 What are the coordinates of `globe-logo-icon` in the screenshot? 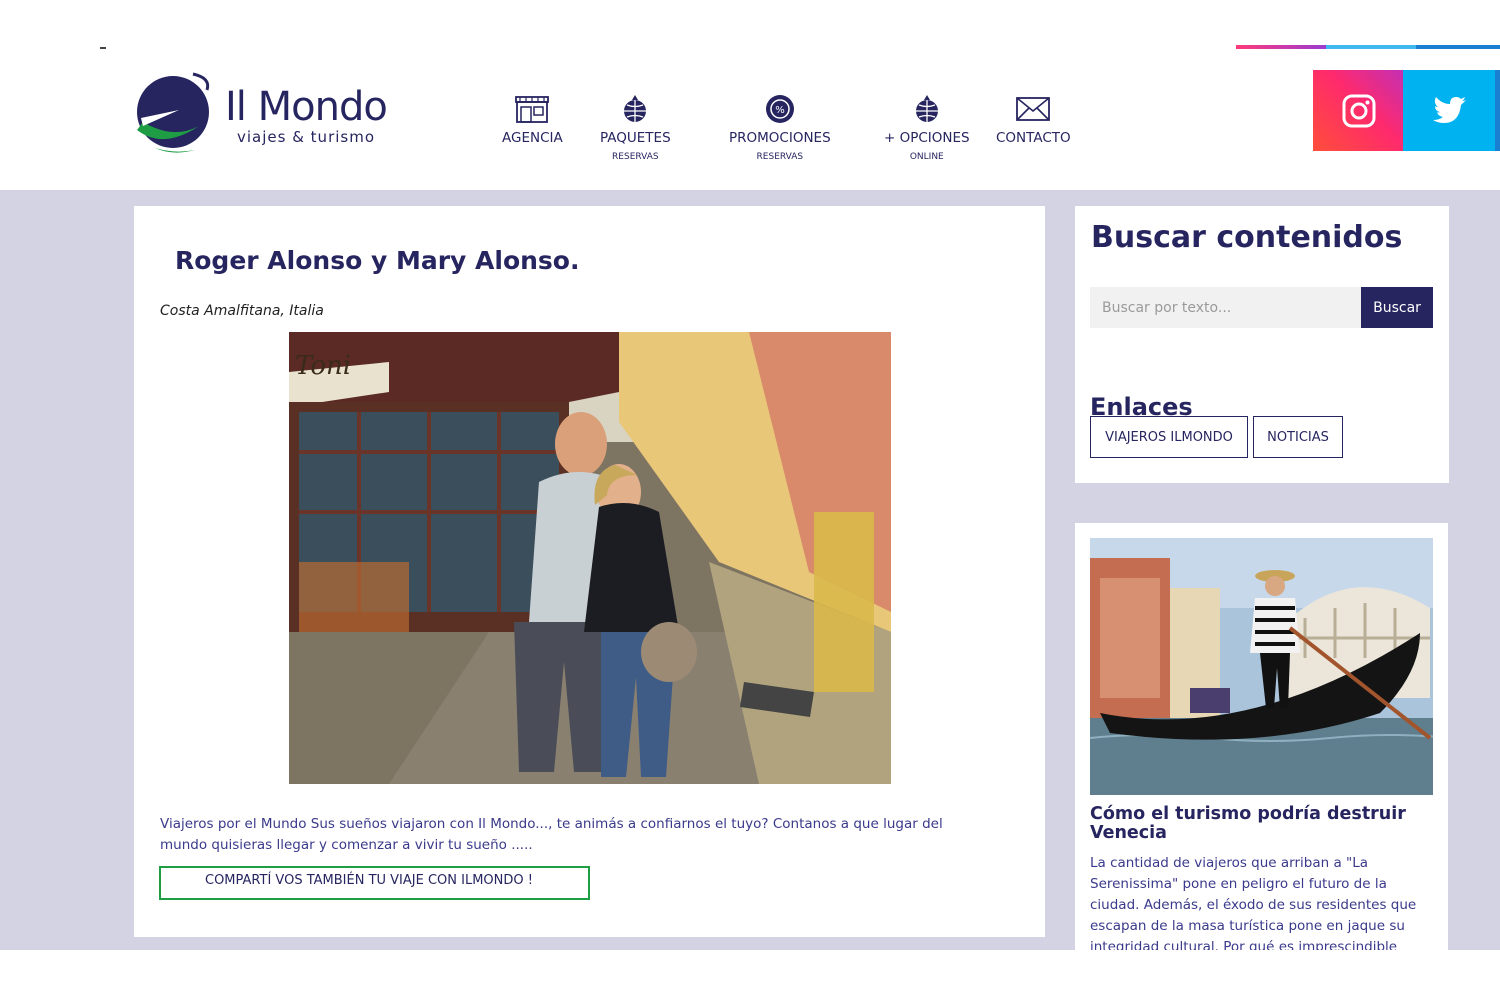 It's located at (173, 112).